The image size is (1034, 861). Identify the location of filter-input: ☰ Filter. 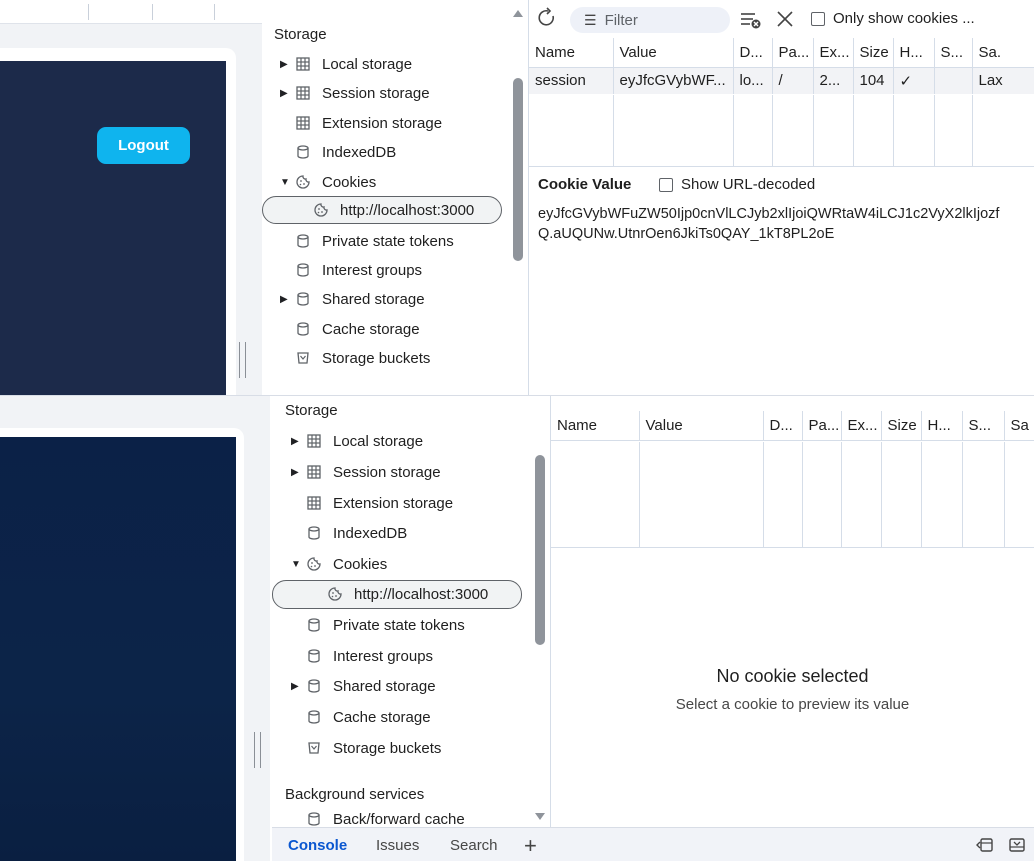
(650, 20).